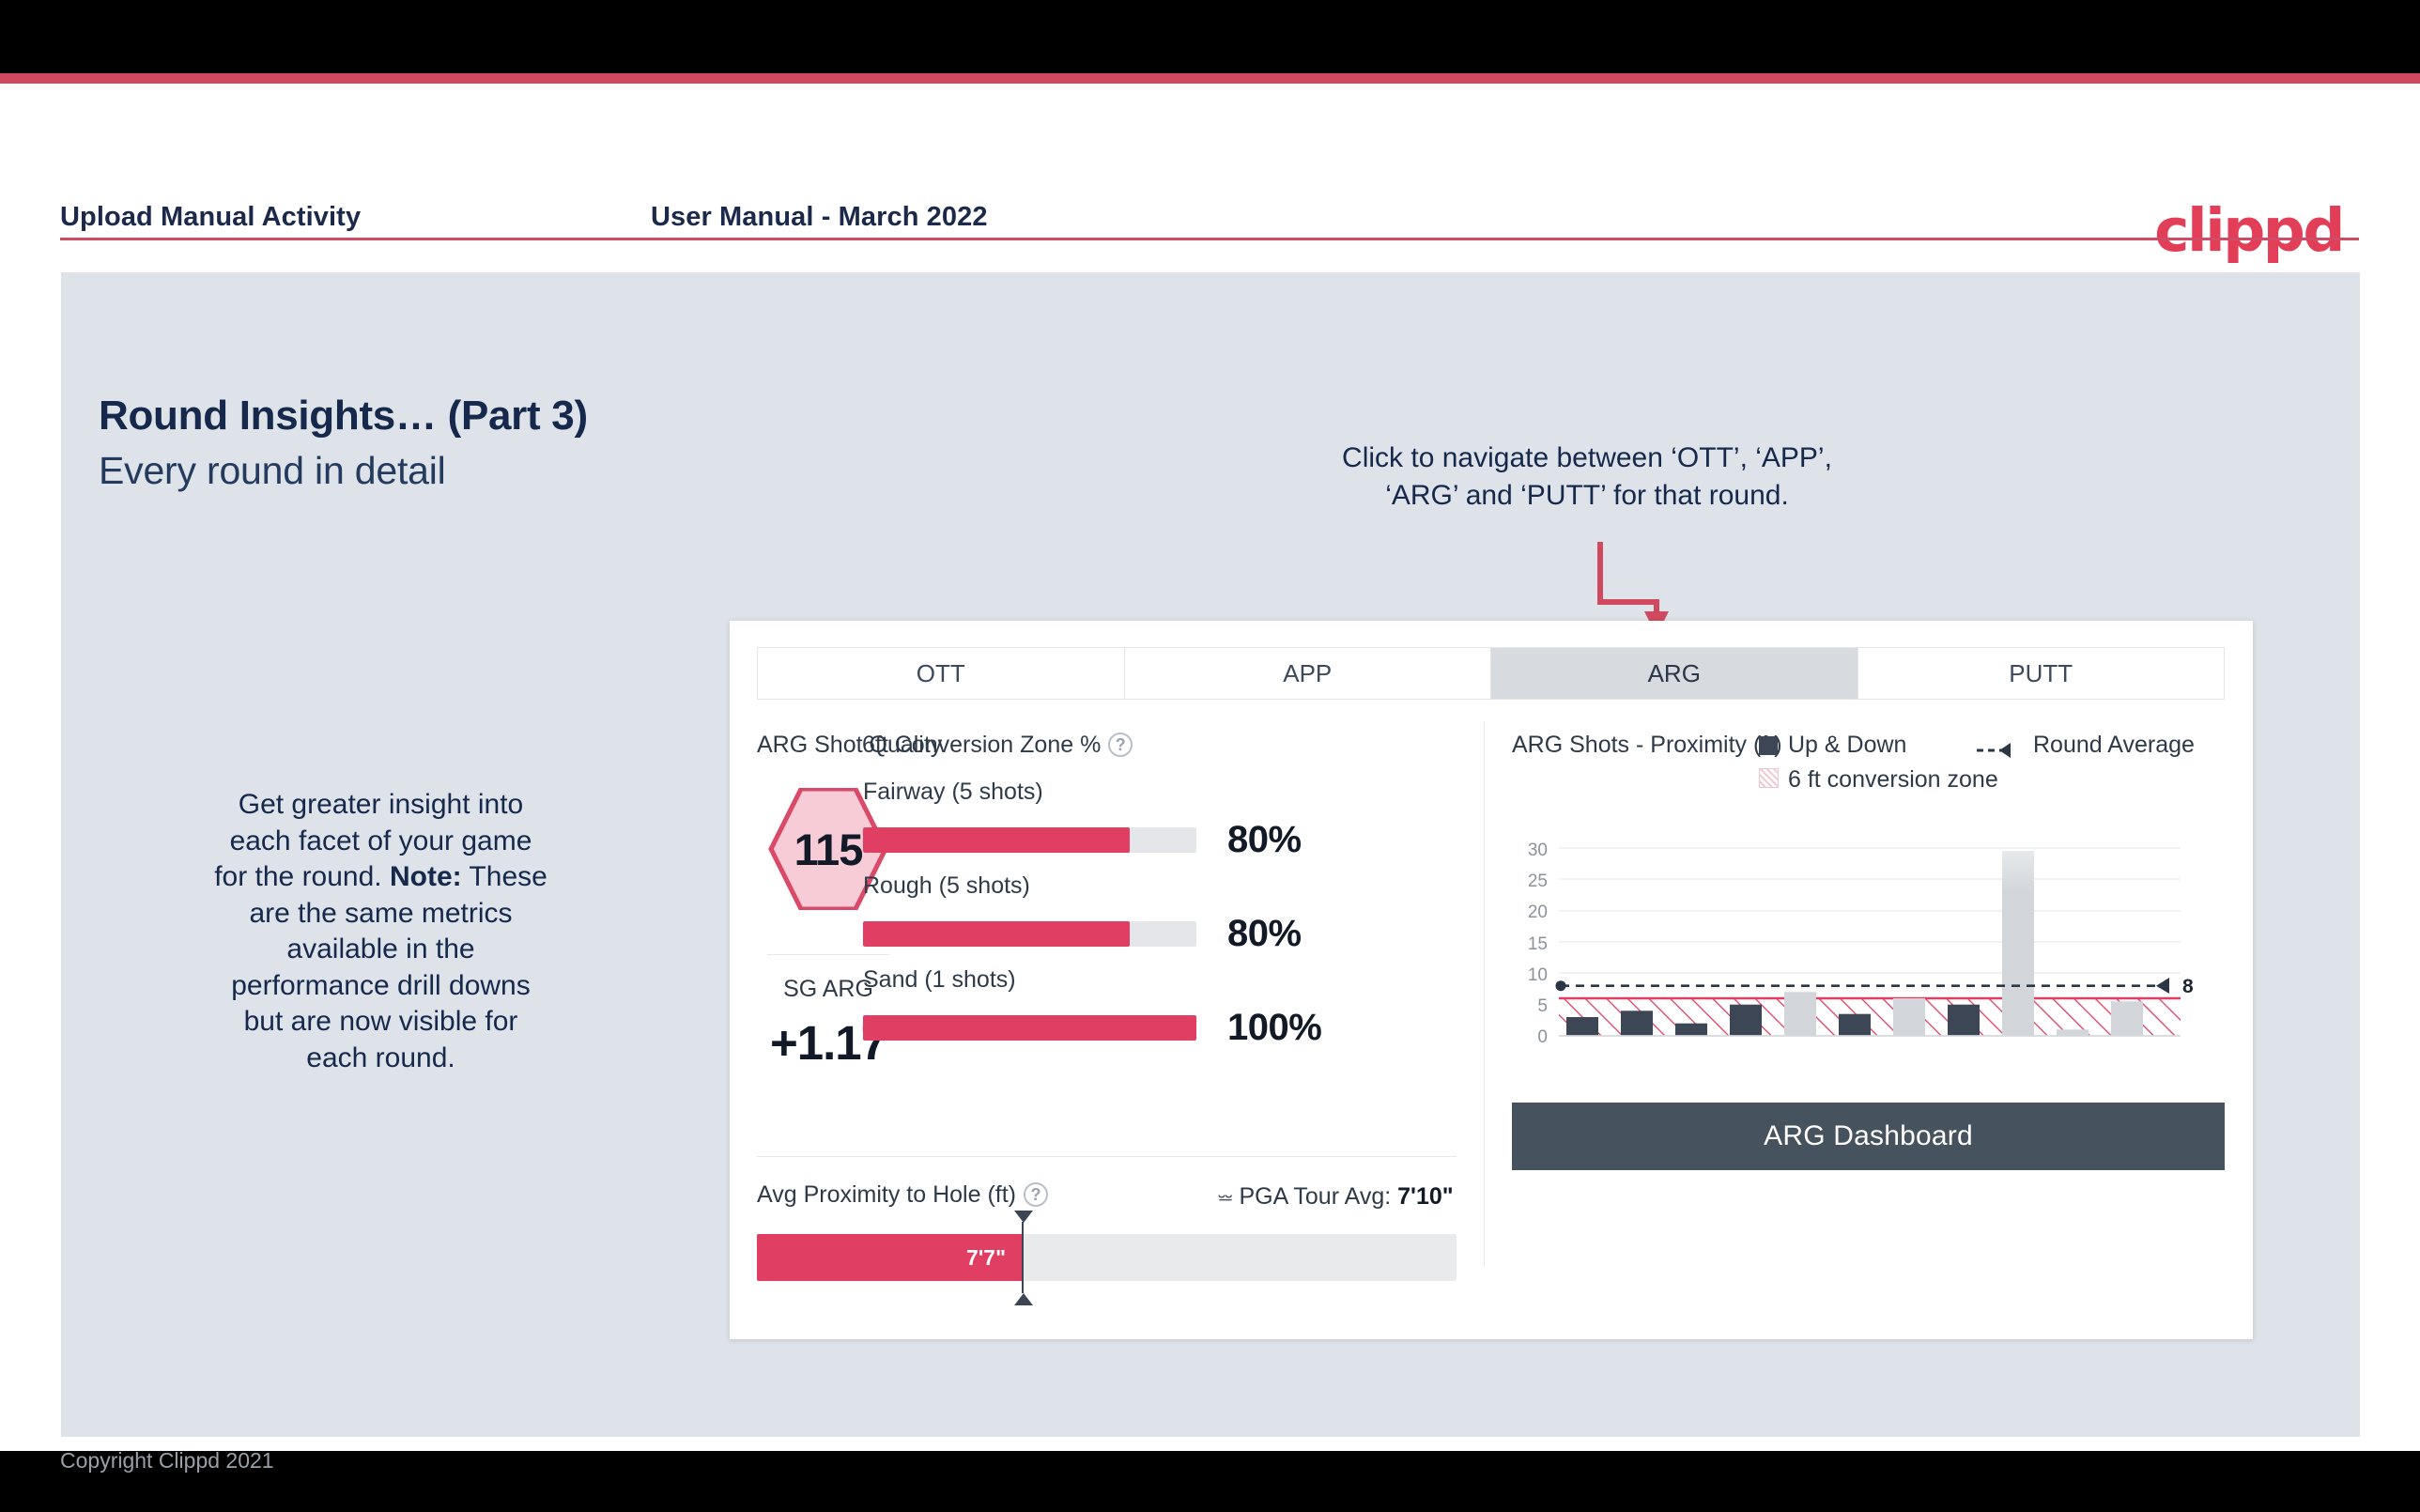  I want to click on note-bold: Note:, so click(425, 876).